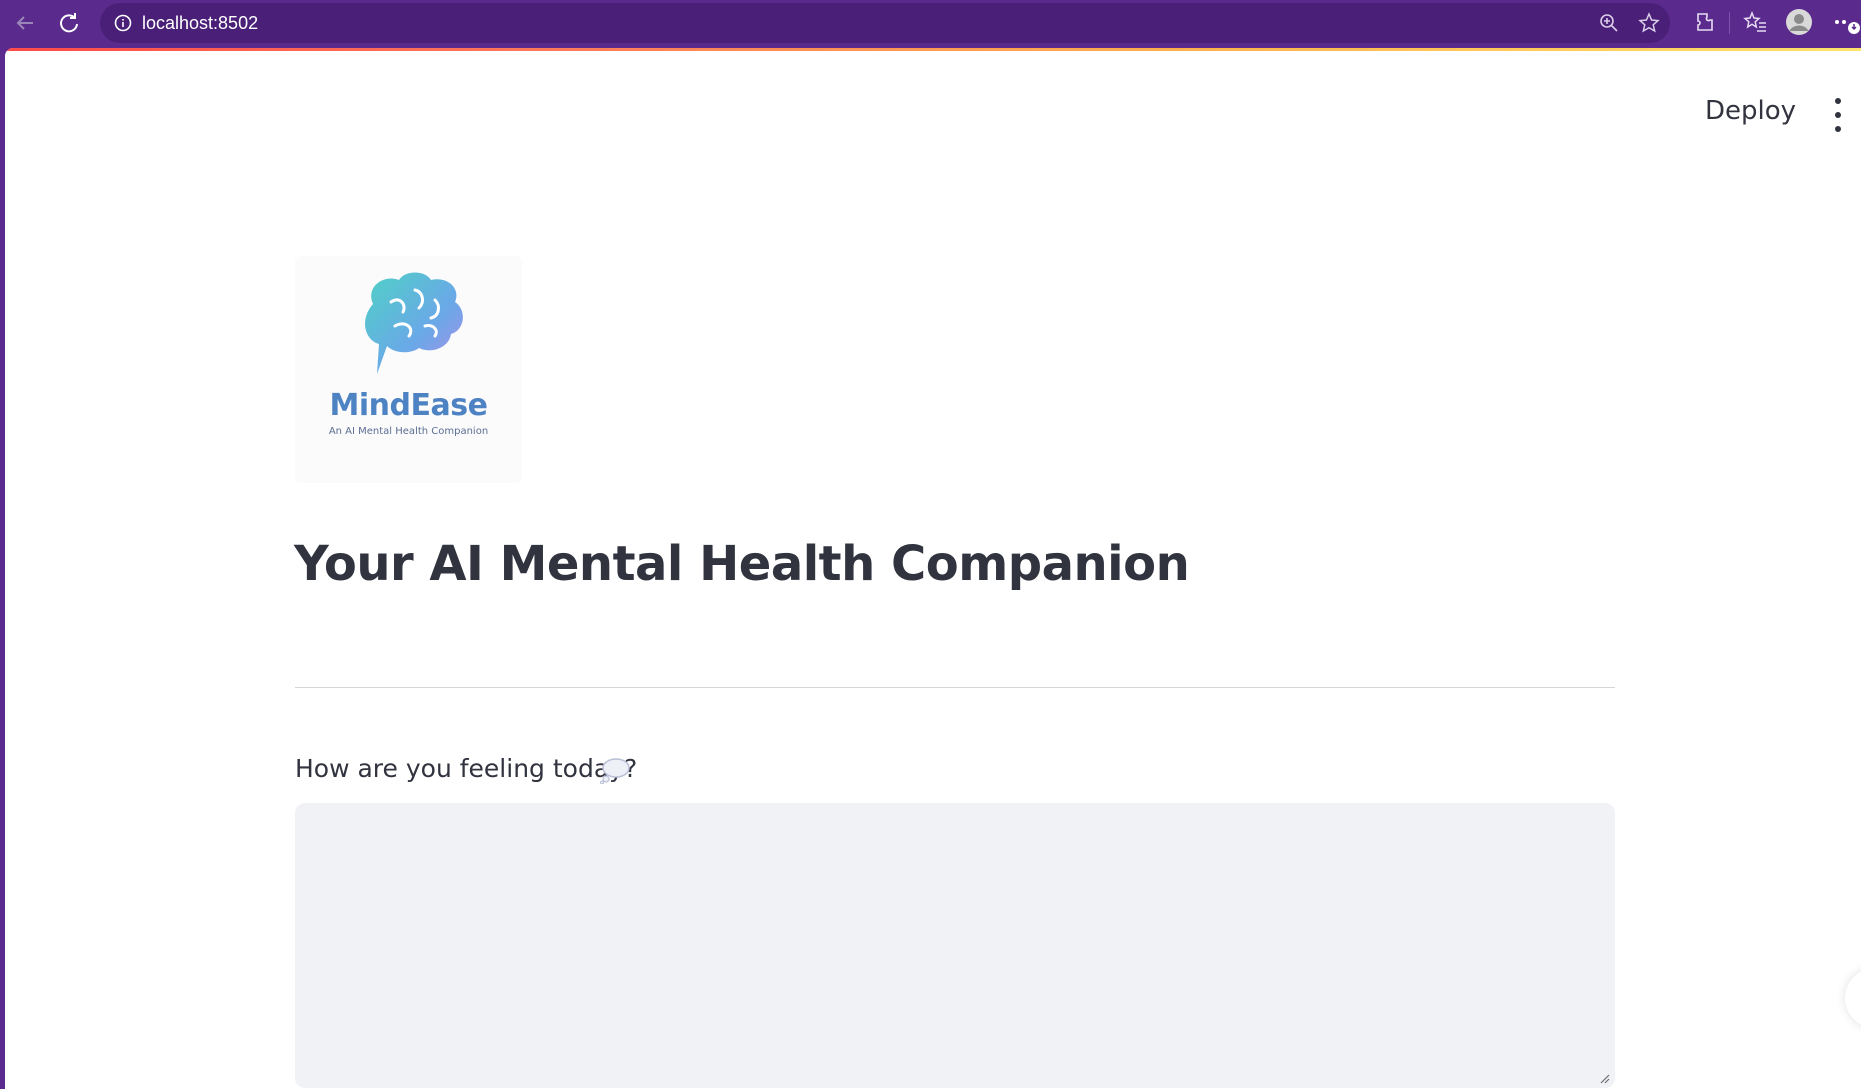 The height and width of the screenshot is (1089, 1861). I want to click on favorites-icon, so click(1755, 22).